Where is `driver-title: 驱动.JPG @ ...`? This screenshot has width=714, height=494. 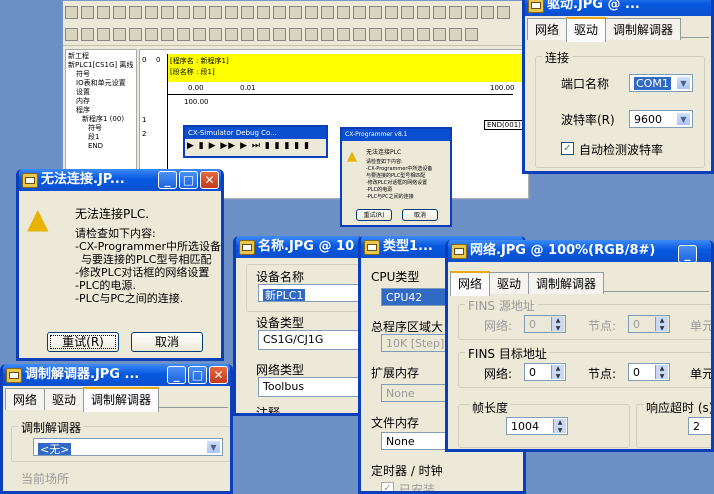
driver-title: 驱动.JPG @ ... is located at coordinates (593, 6).